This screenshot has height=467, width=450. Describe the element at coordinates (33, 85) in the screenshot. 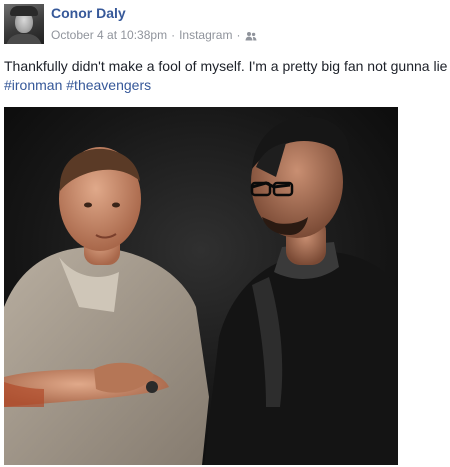

I see `hashtag-link: #ironman` at that location.